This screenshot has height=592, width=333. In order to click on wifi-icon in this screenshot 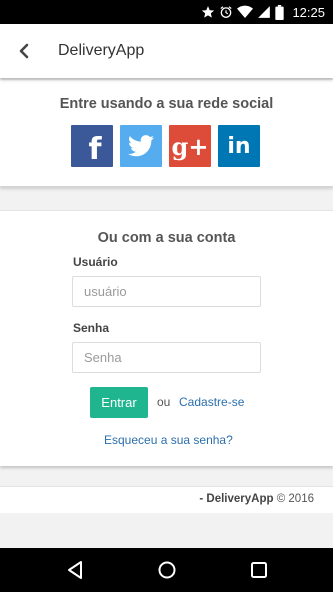, I will do `click(245, 12)`.